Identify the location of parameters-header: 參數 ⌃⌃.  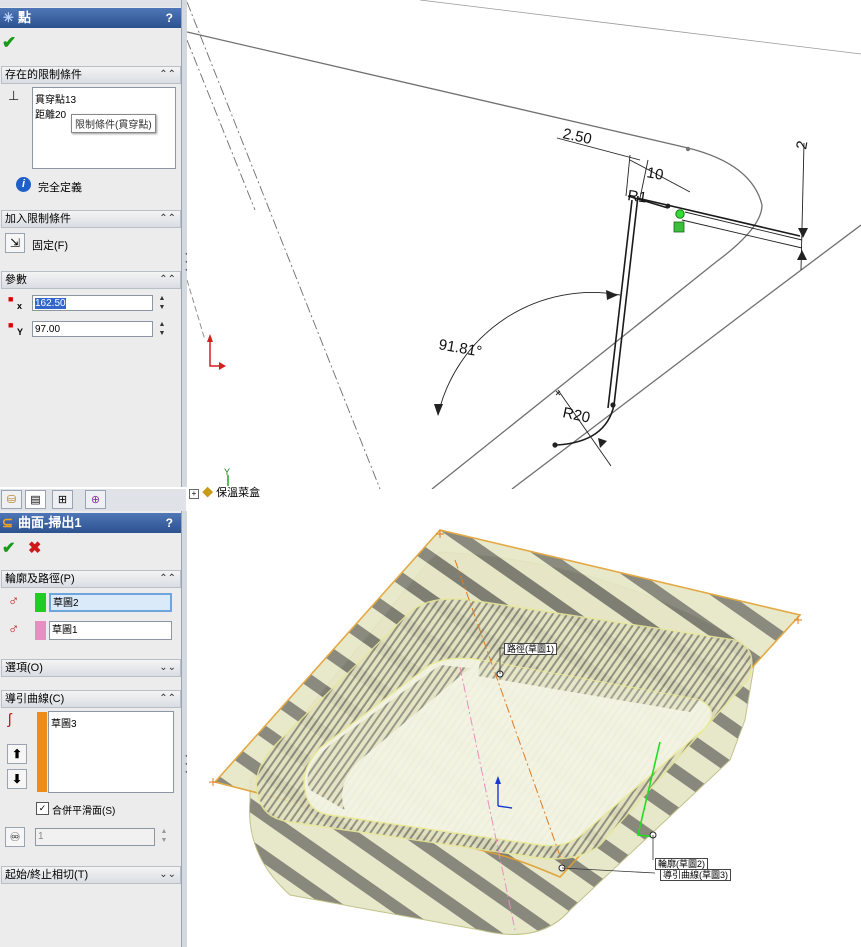
(91, 280).